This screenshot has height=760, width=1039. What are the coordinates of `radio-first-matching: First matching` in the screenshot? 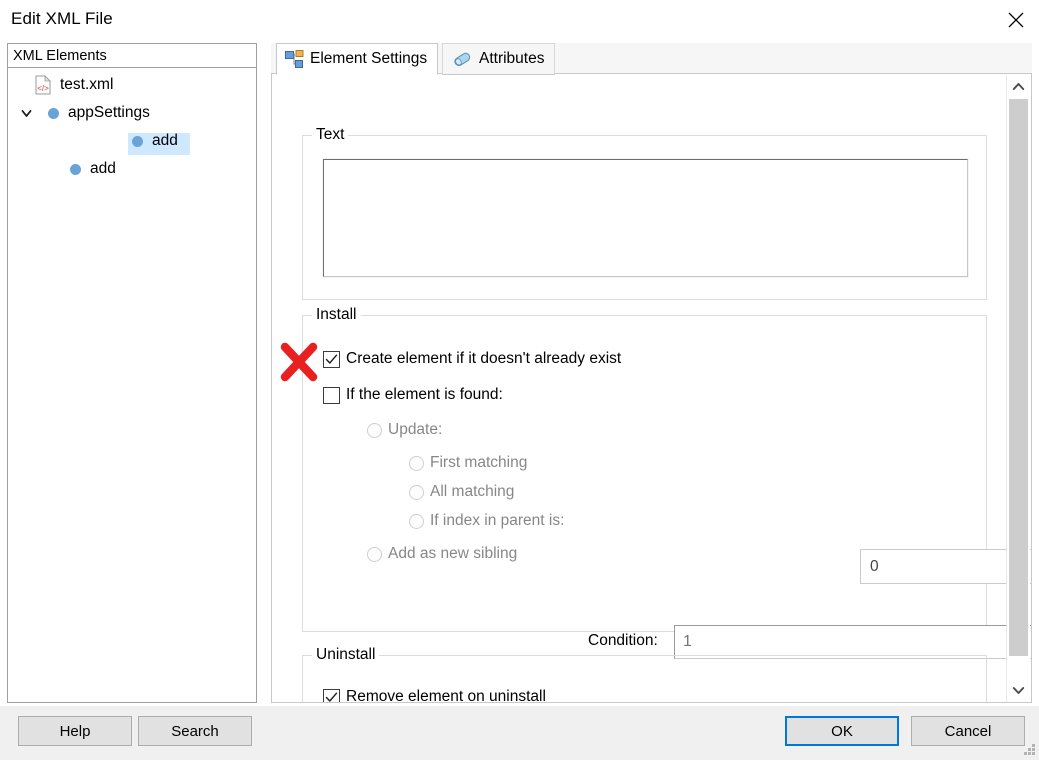 It's located at (468, 463).